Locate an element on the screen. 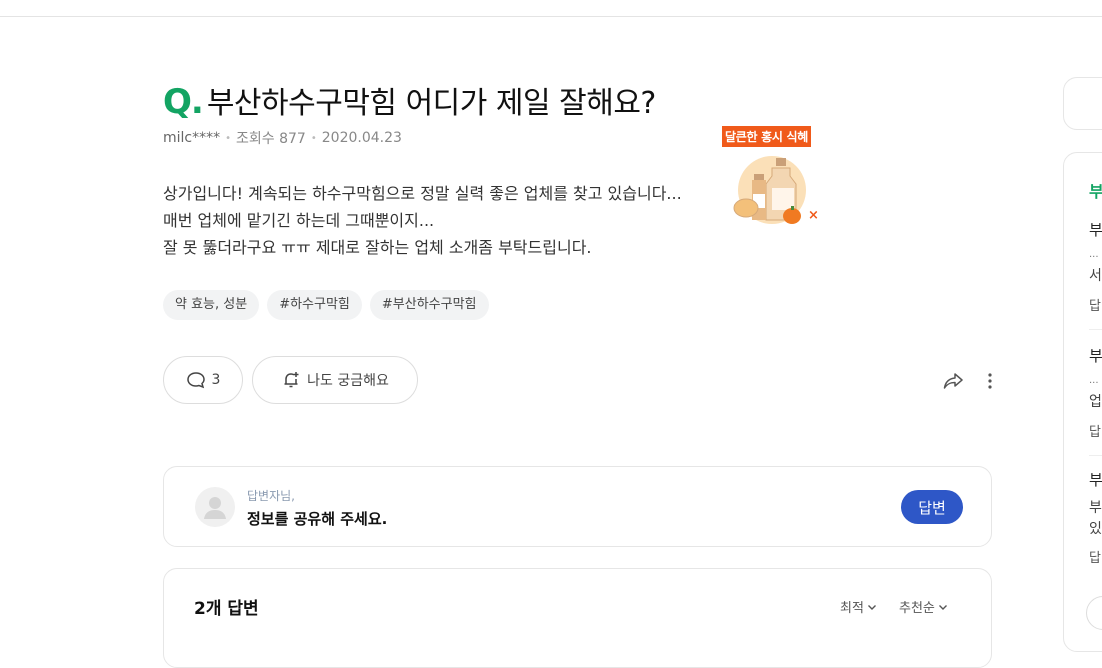  answers-section: 2개 답변 최적 추천순 is located at coordinates (577, 618).